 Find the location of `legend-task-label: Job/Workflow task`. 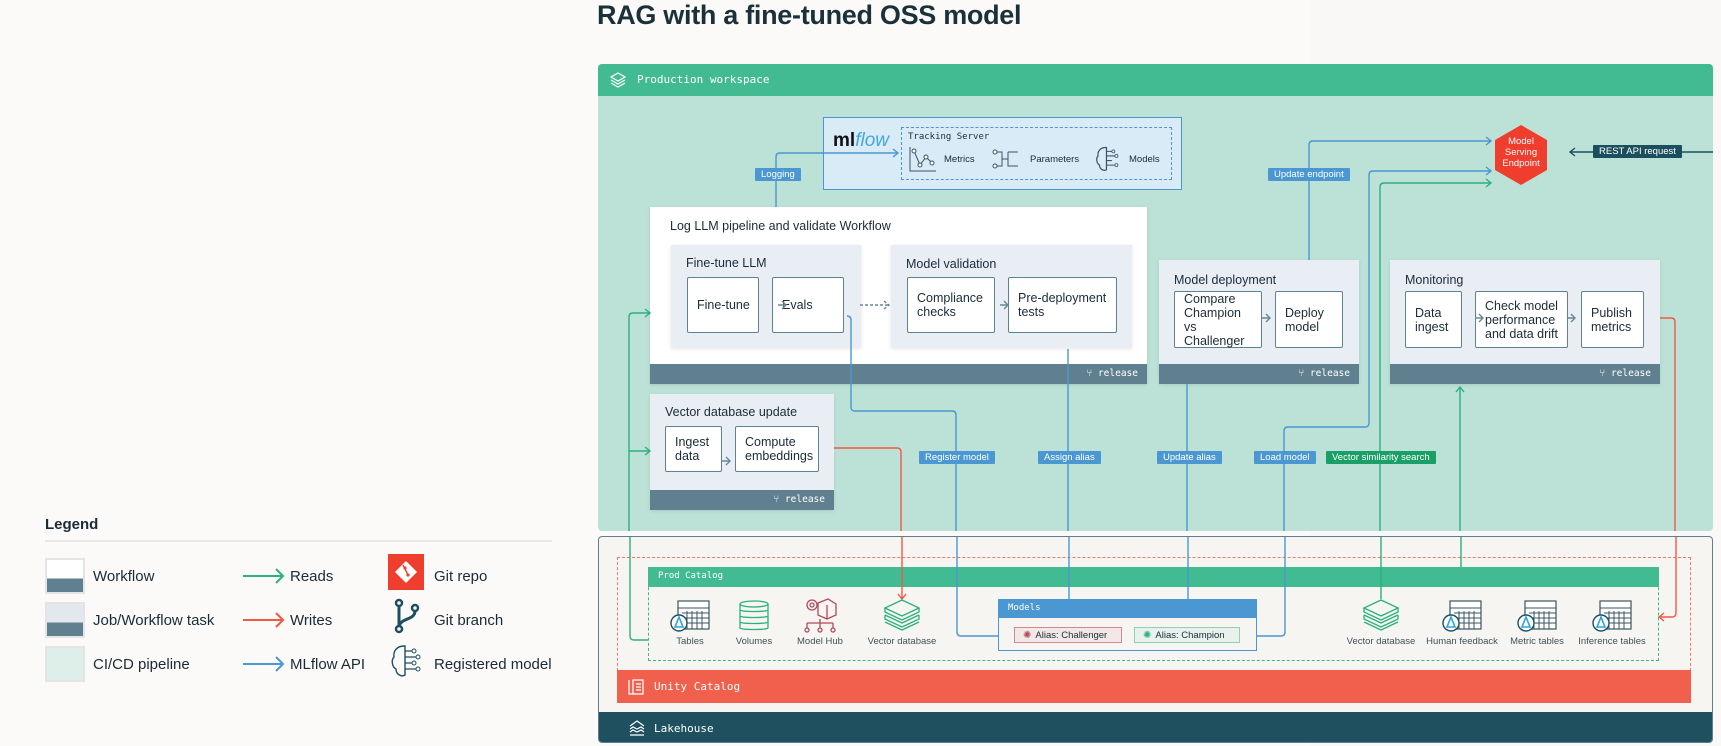

legend-task-label: Job/Workflow task is located at coordinates (154, 620).